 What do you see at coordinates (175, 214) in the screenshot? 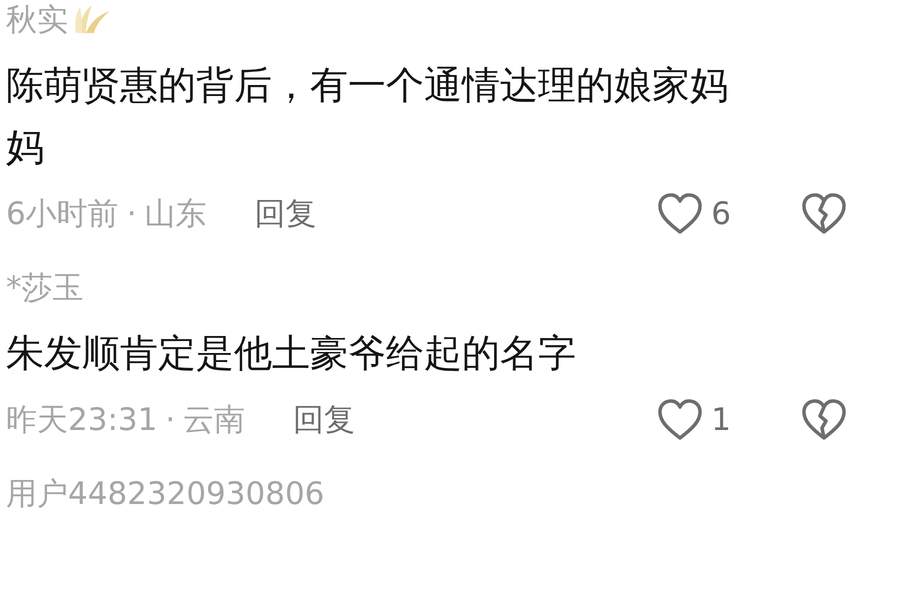
I see `comment-location: 山东` at bounding box center [175, 214].